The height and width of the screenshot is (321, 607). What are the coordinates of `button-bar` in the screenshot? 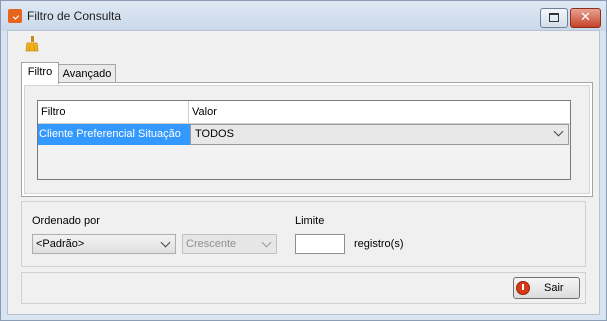 It's located at (303, 288).